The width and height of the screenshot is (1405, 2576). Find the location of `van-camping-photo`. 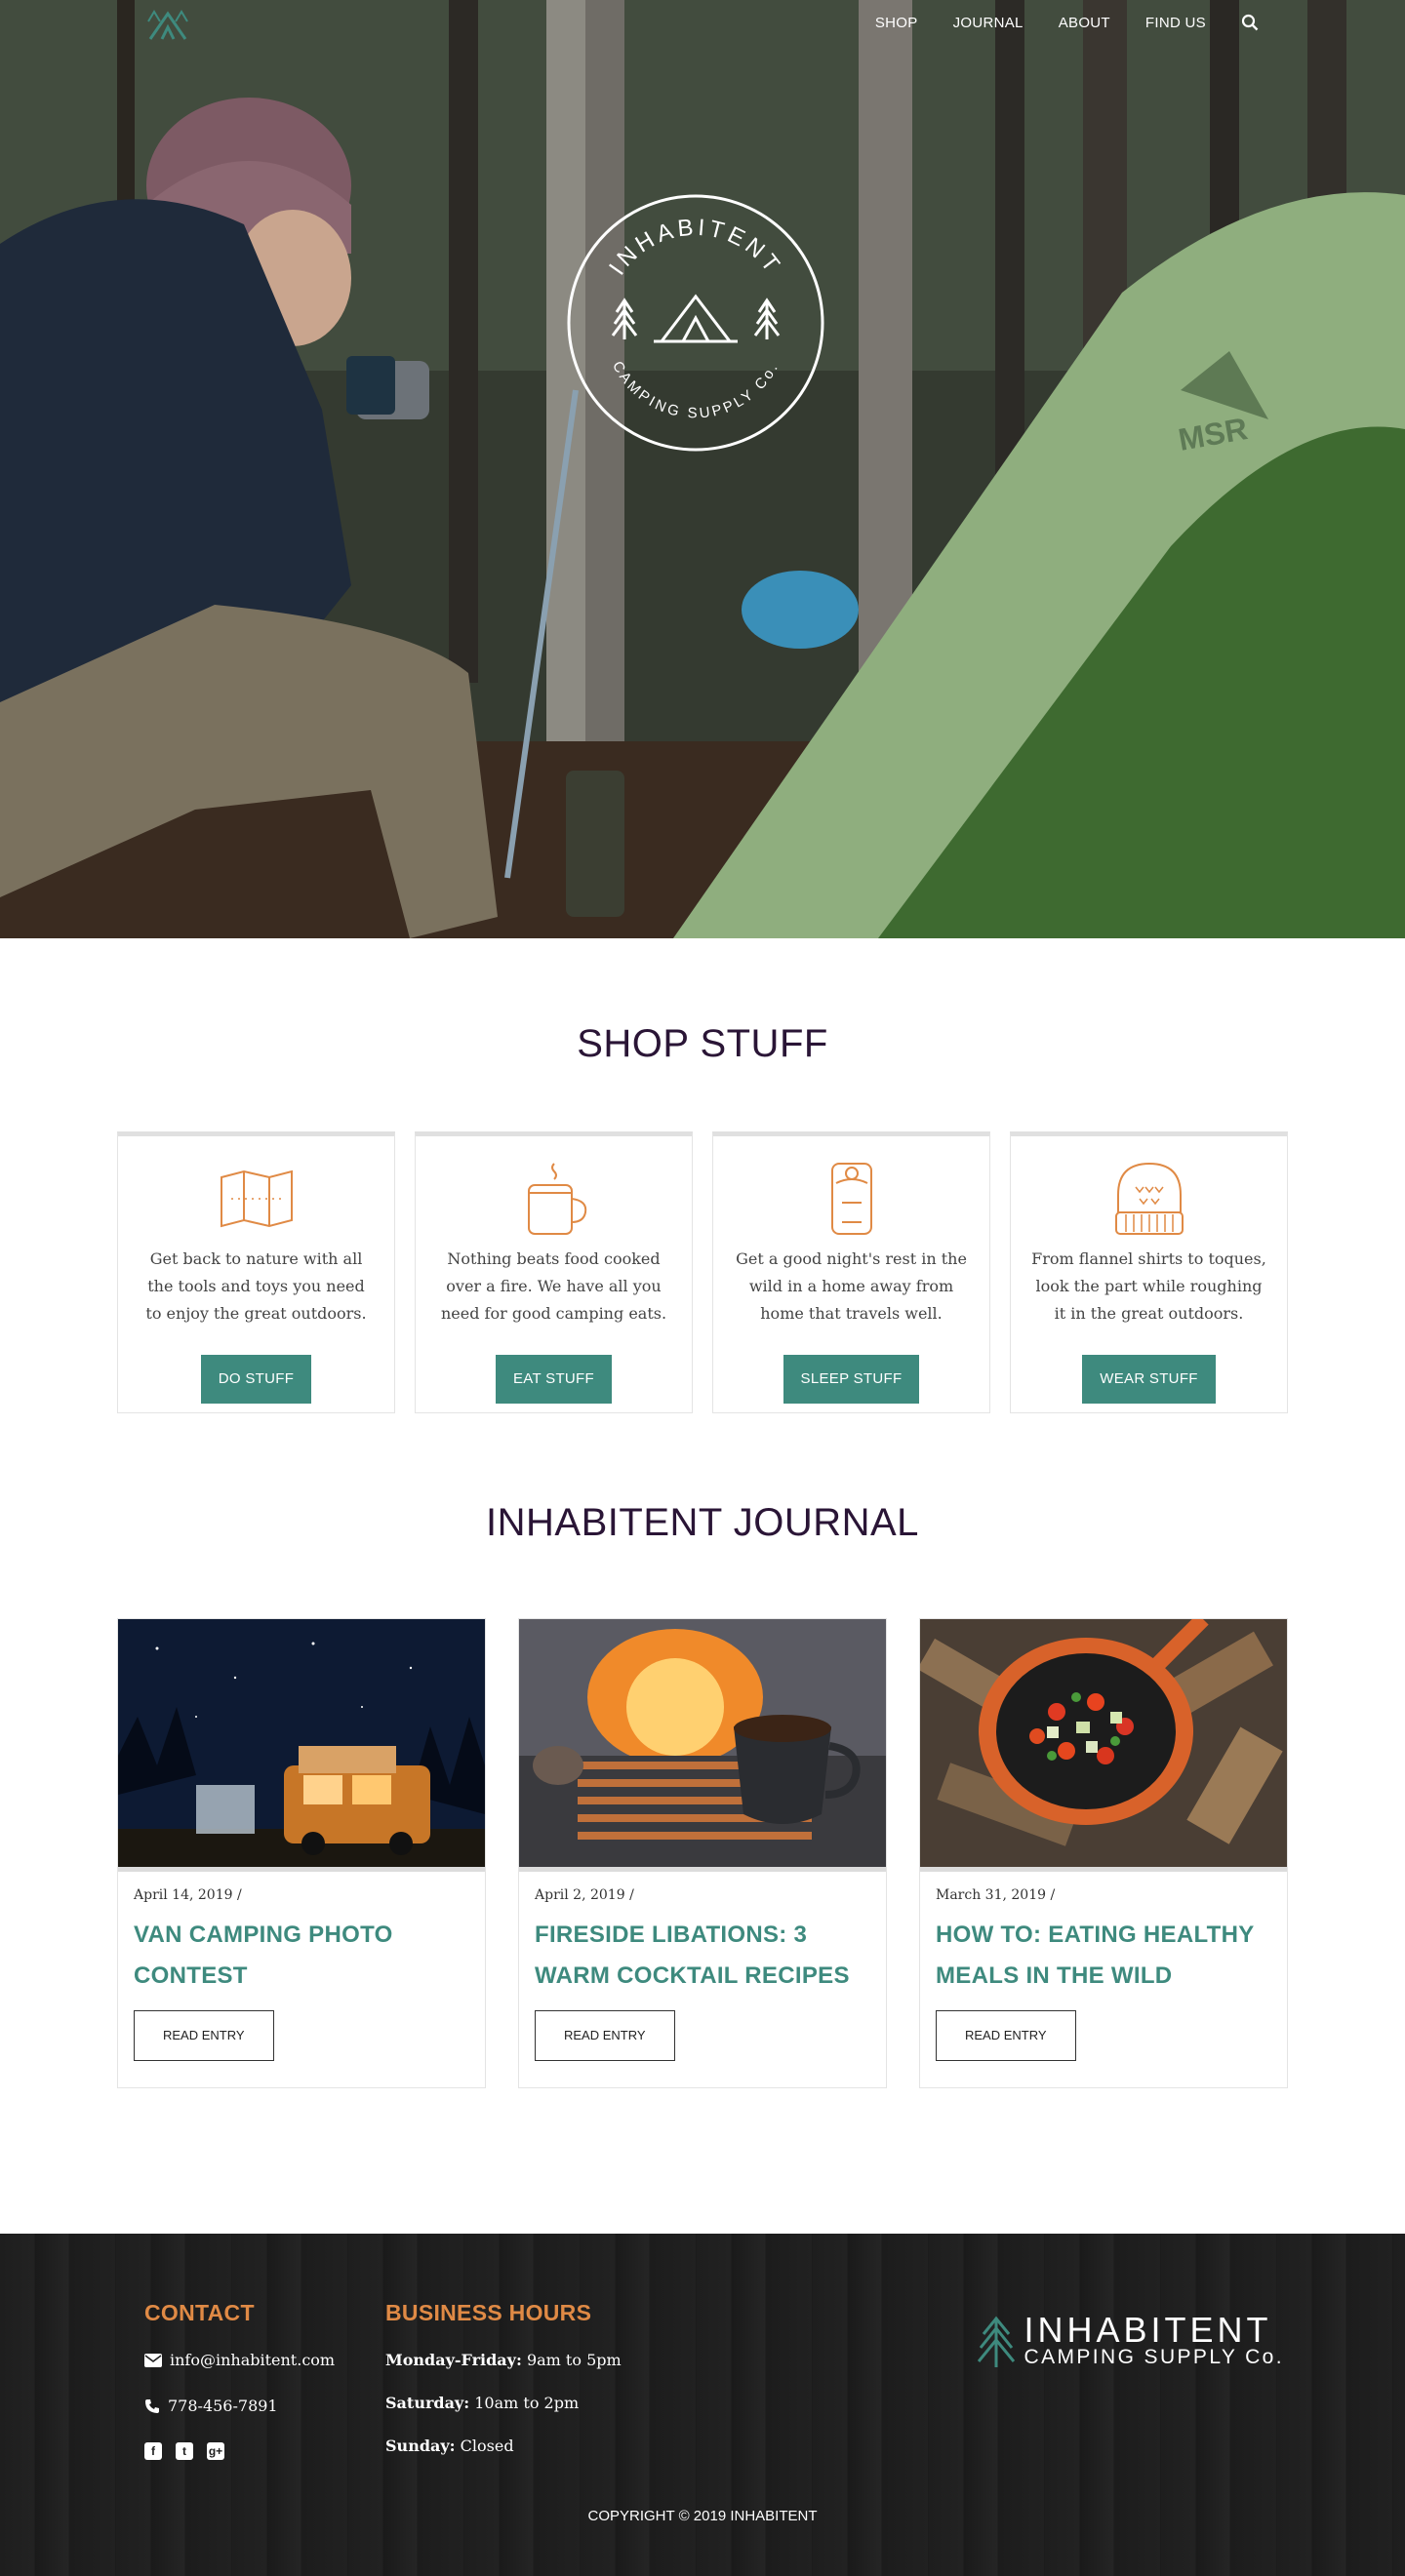

van-camping-photo is located at coordinates (301, 1745).